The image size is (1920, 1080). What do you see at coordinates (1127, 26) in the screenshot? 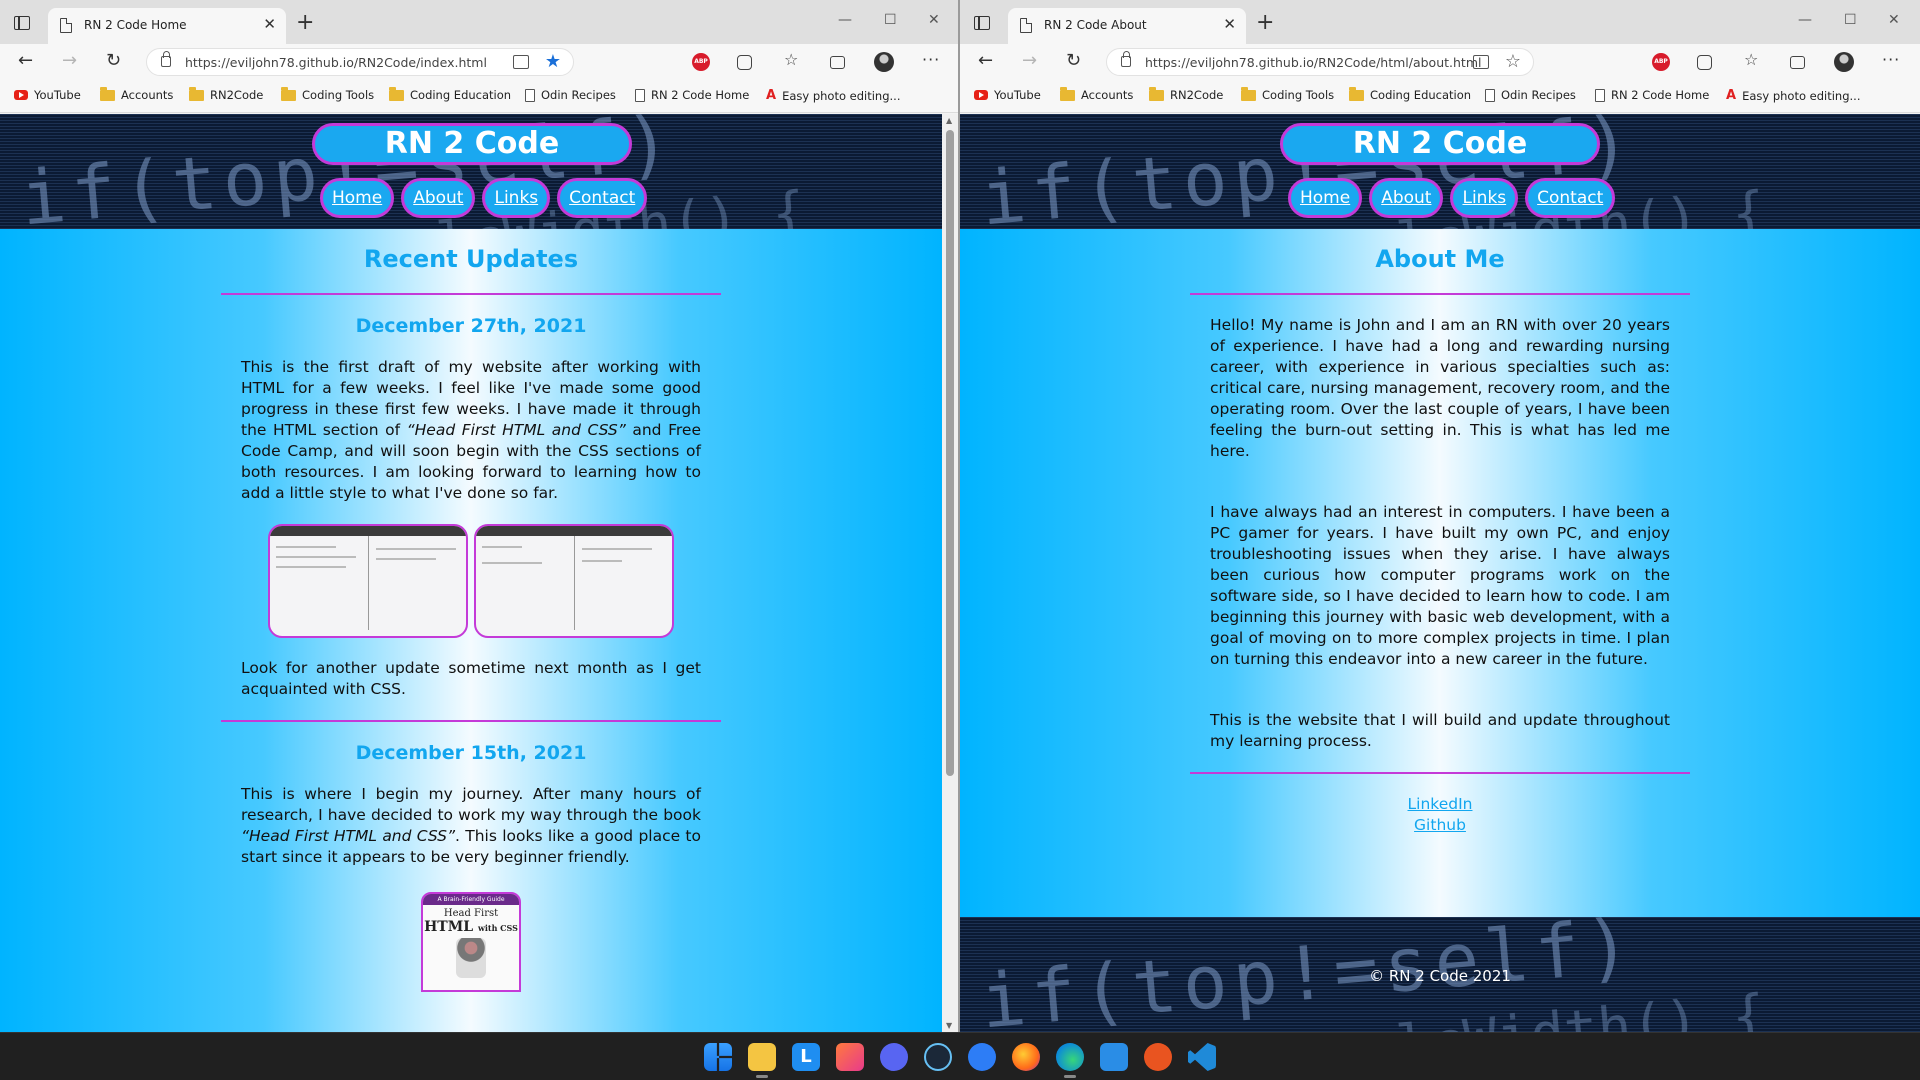
I see `browser-tab: RN 2 Code About ✕` at bounding box center [1127, 26].